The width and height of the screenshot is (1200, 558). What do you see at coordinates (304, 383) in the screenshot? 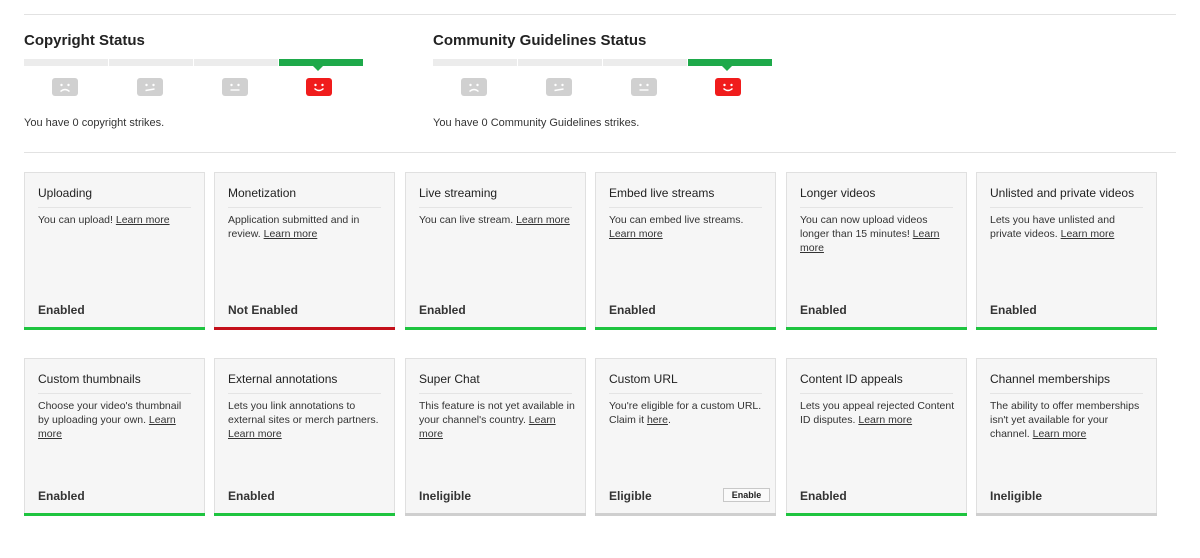
I see `feature-title: External annotations` at bounding box center [304, 383].